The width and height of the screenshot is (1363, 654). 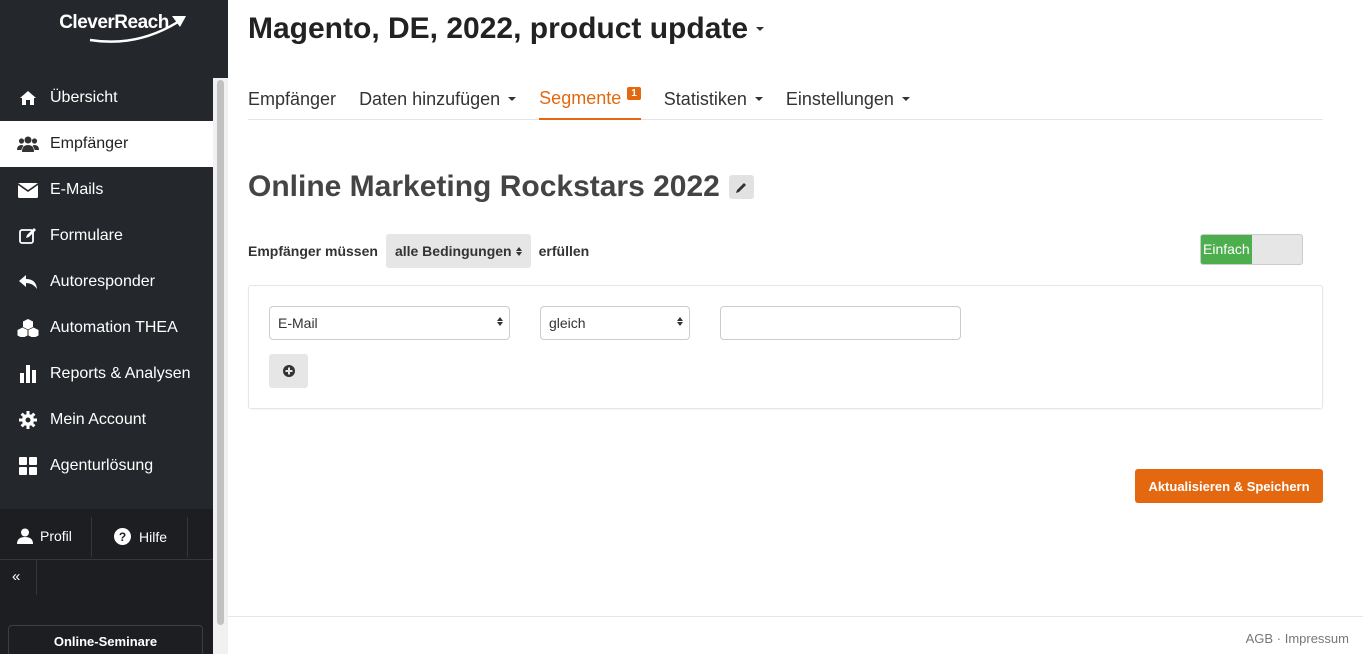 I want to click on sidebar-item-empfaenger: Empfänger, so click(x=106, y=144).